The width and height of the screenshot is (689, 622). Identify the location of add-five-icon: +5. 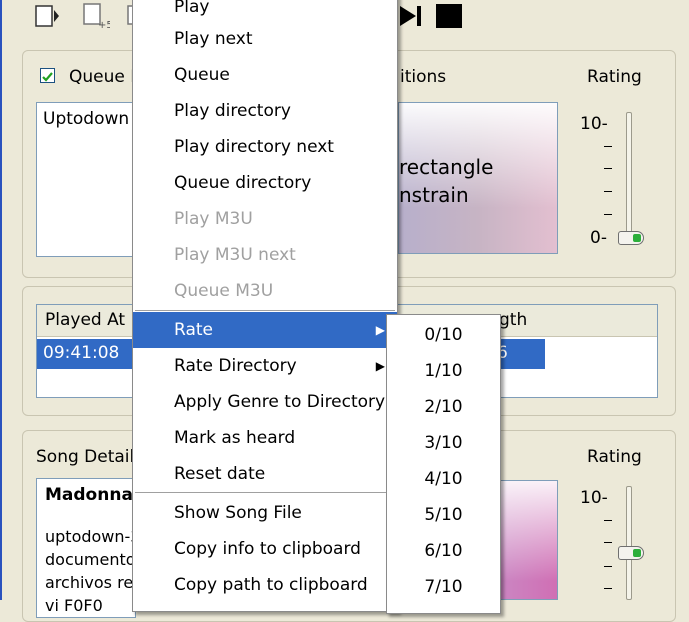
(95, 16).